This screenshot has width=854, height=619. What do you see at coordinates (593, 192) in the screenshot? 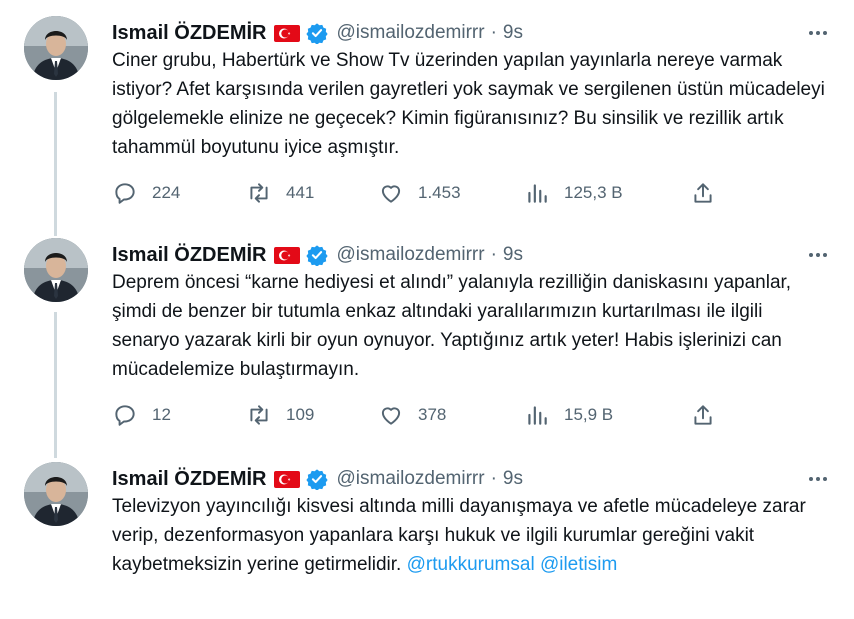
I see `views-count: 125,3 B` at bounding box center [593, 192].